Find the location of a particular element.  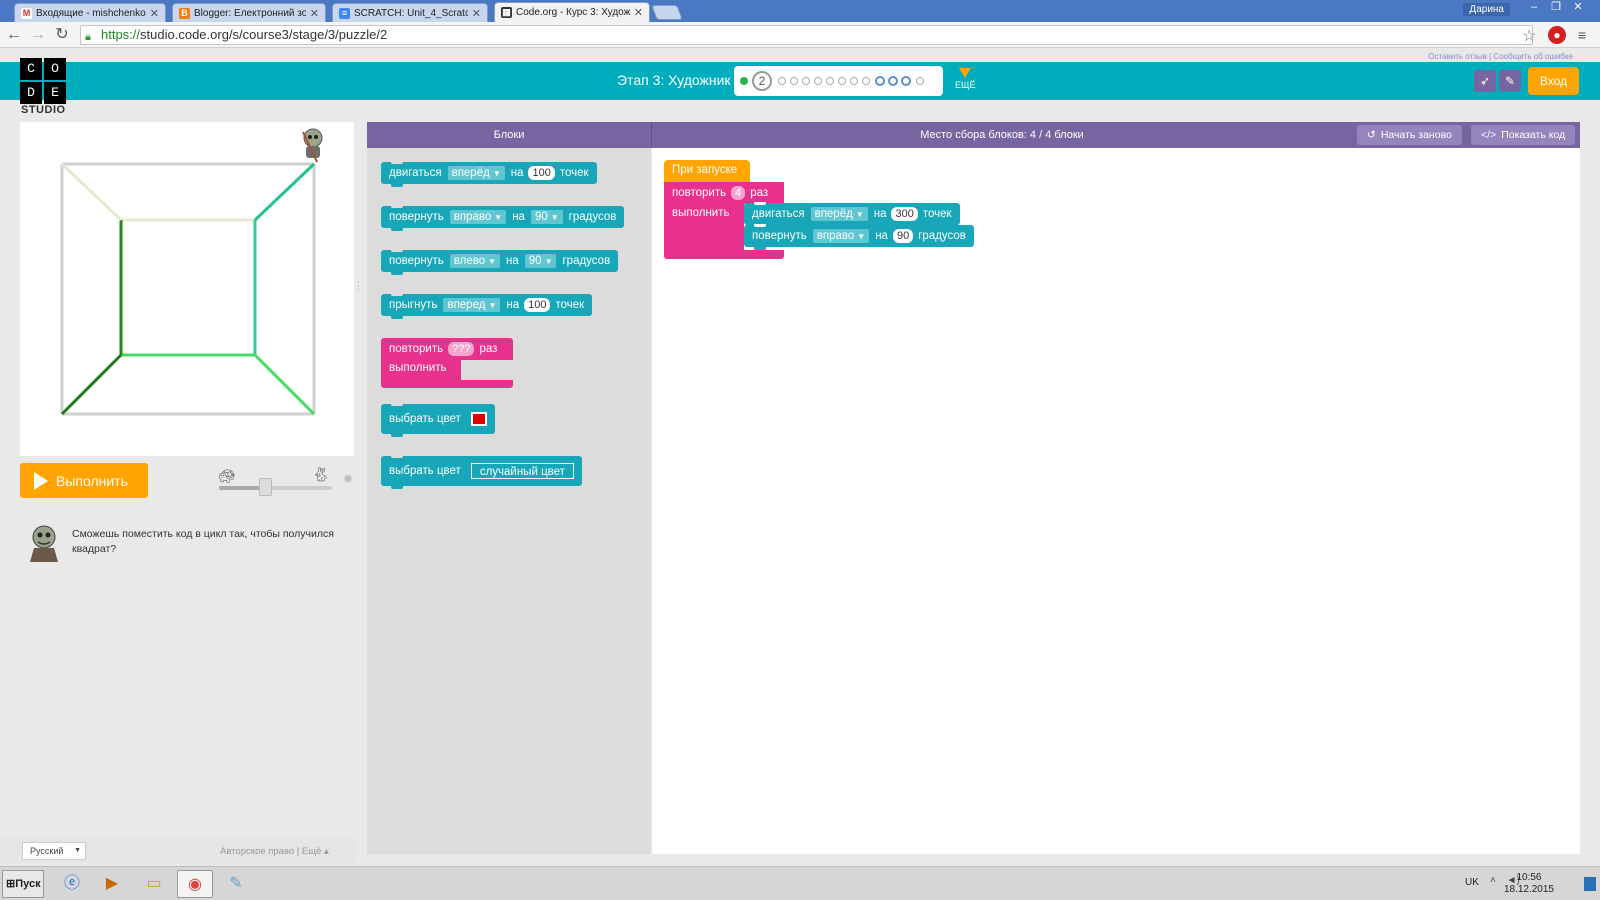

pane-resize-handle: · · · is located at coordinates (359, 286).